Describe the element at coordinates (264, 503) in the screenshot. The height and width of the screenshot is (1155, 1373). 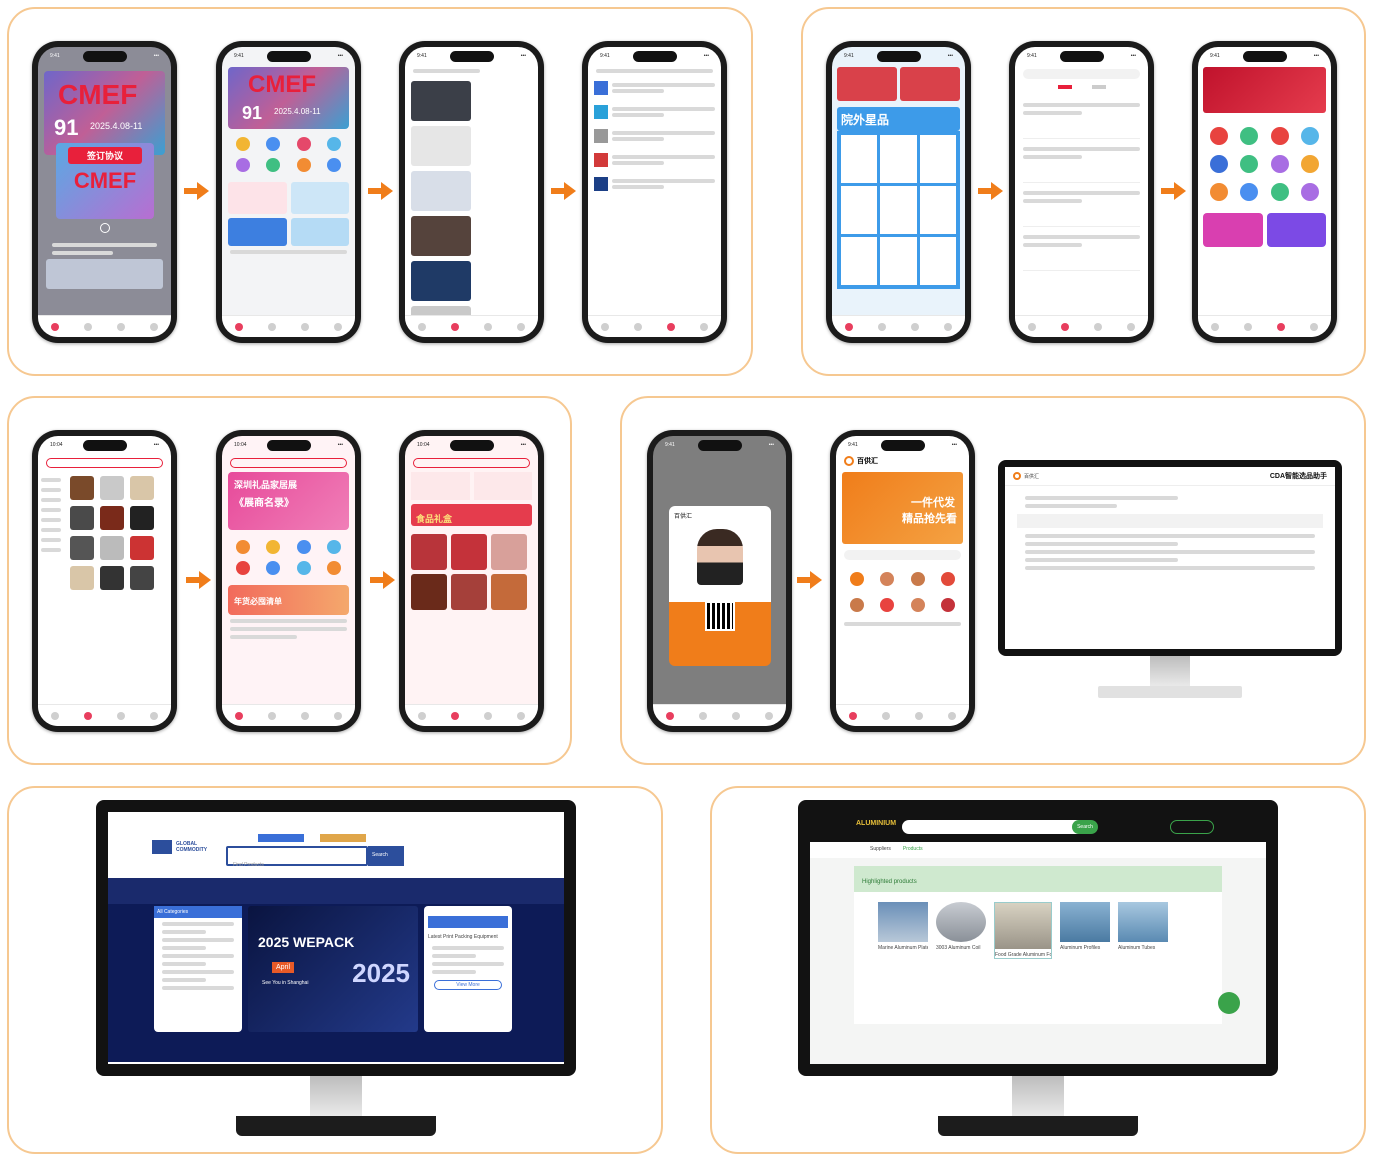
I see `gift-expo-line2: 《展商名录》` at that location.